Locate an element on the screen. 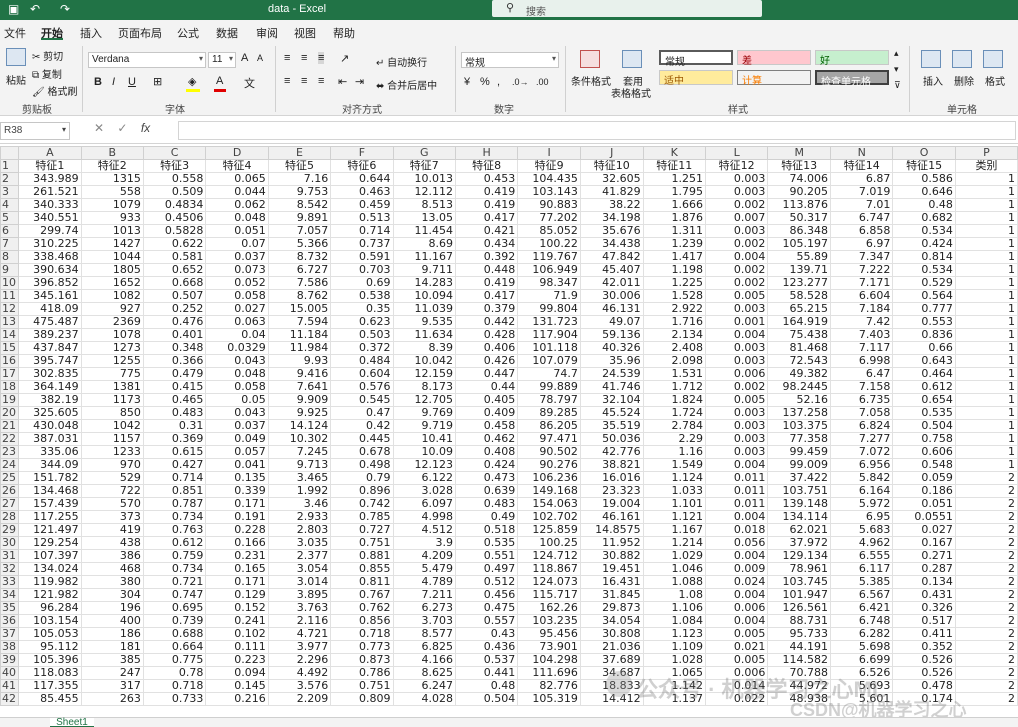  data-cell: 139.71 is located at coordinates (799, 270).